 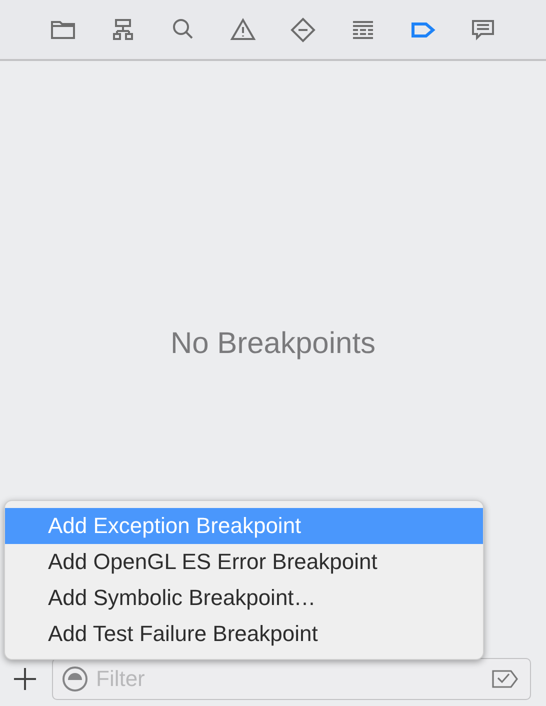 I want to click on tag-check-icon, so click(x=505, y=679).